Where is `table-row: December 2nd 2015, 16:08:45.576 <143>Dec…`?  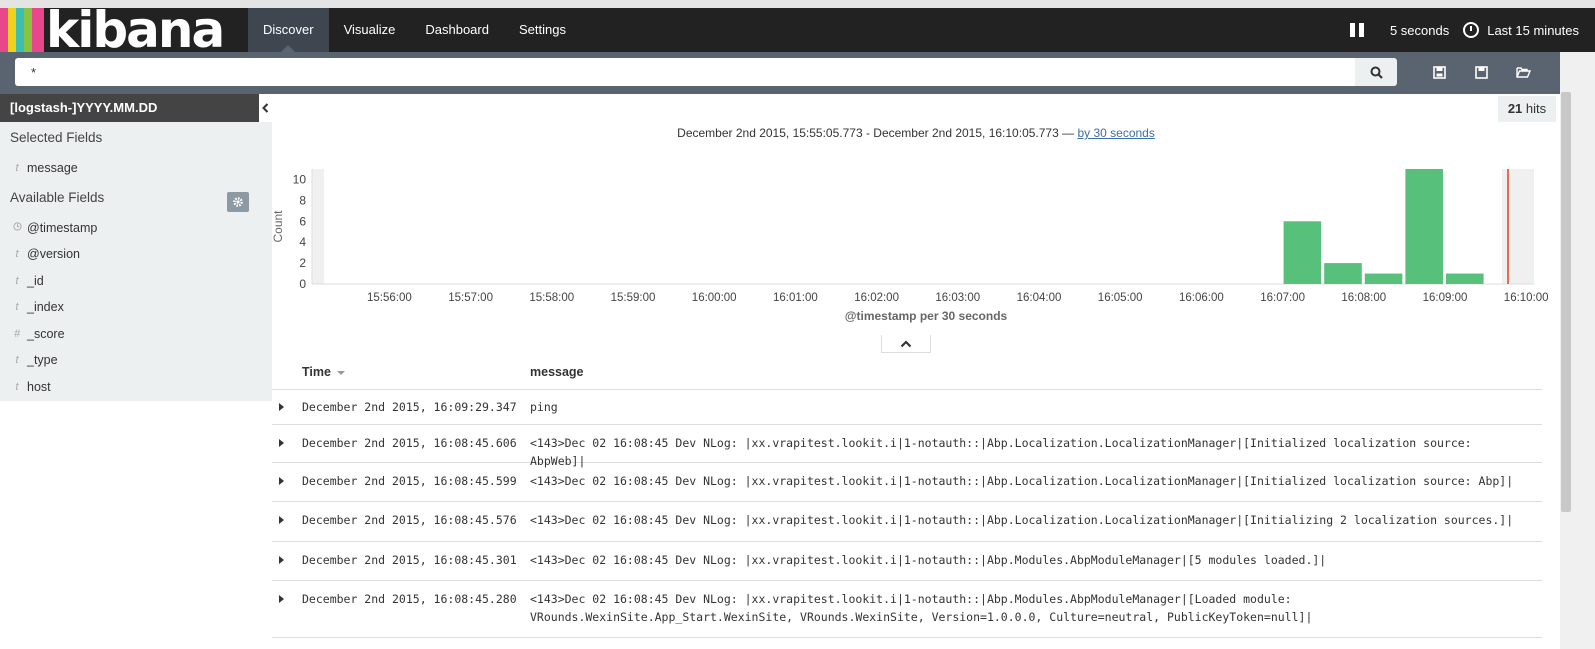 table-row: December 2nd 2015, 16:08:45.576 <143>Dec… is located at coordinates (907, 521).